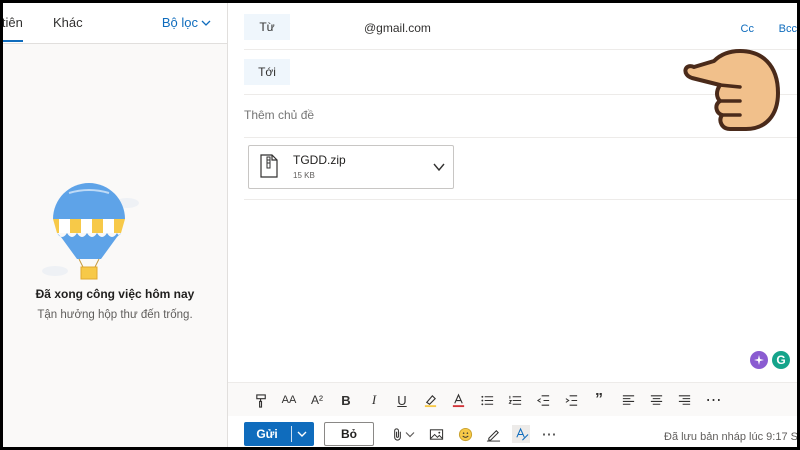  What do you see at coordinates (781, 360) in the screenshot?
I see `grammarly-icon: G` at bounding box center [781, 360].